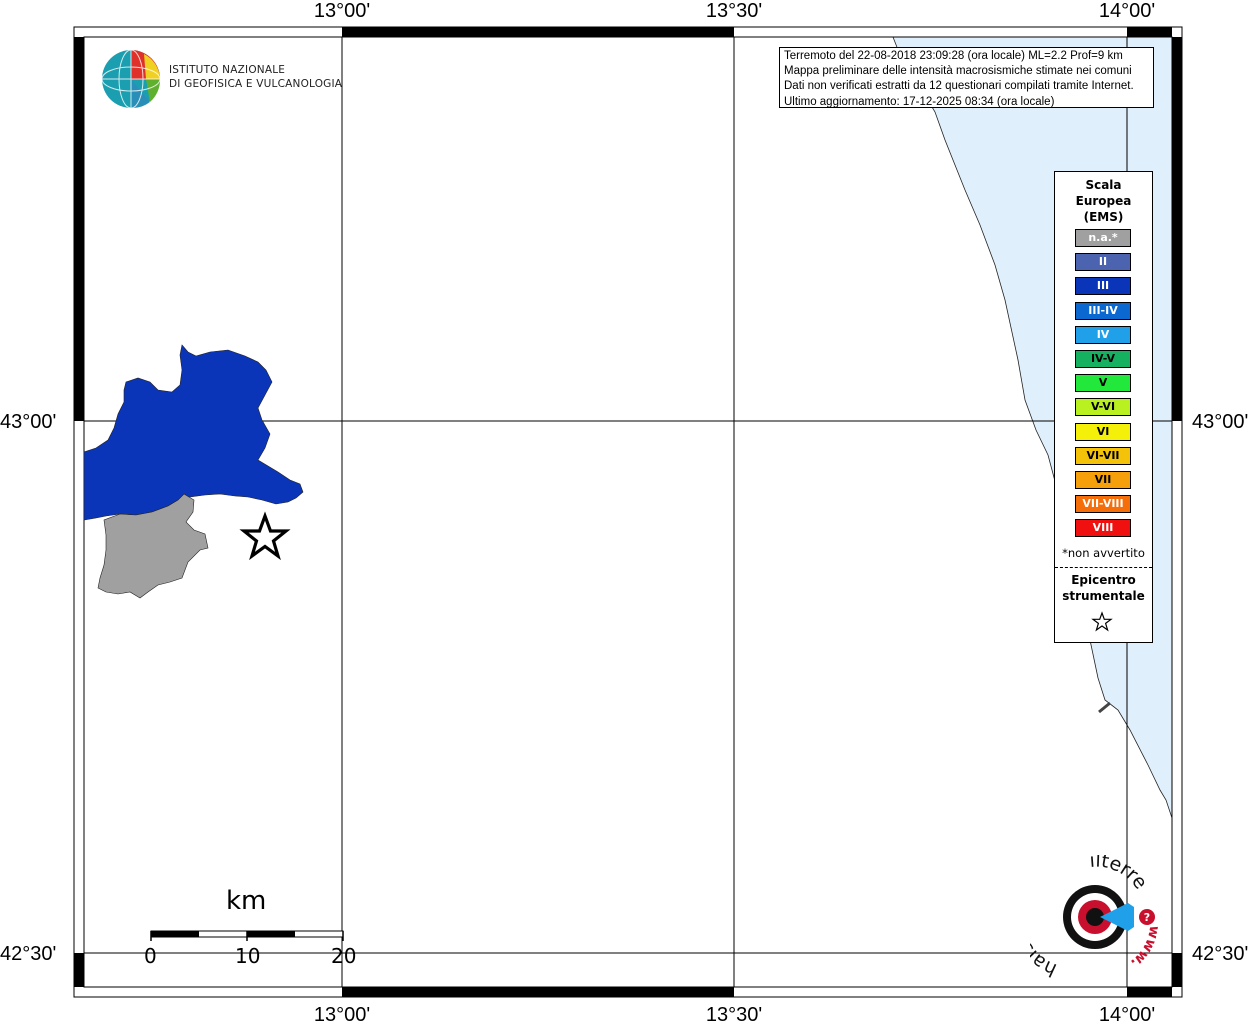 The width and height of the screenshot is (1256, 1024). I want to click on legend-item-vi: VI, so click(1103, 431).